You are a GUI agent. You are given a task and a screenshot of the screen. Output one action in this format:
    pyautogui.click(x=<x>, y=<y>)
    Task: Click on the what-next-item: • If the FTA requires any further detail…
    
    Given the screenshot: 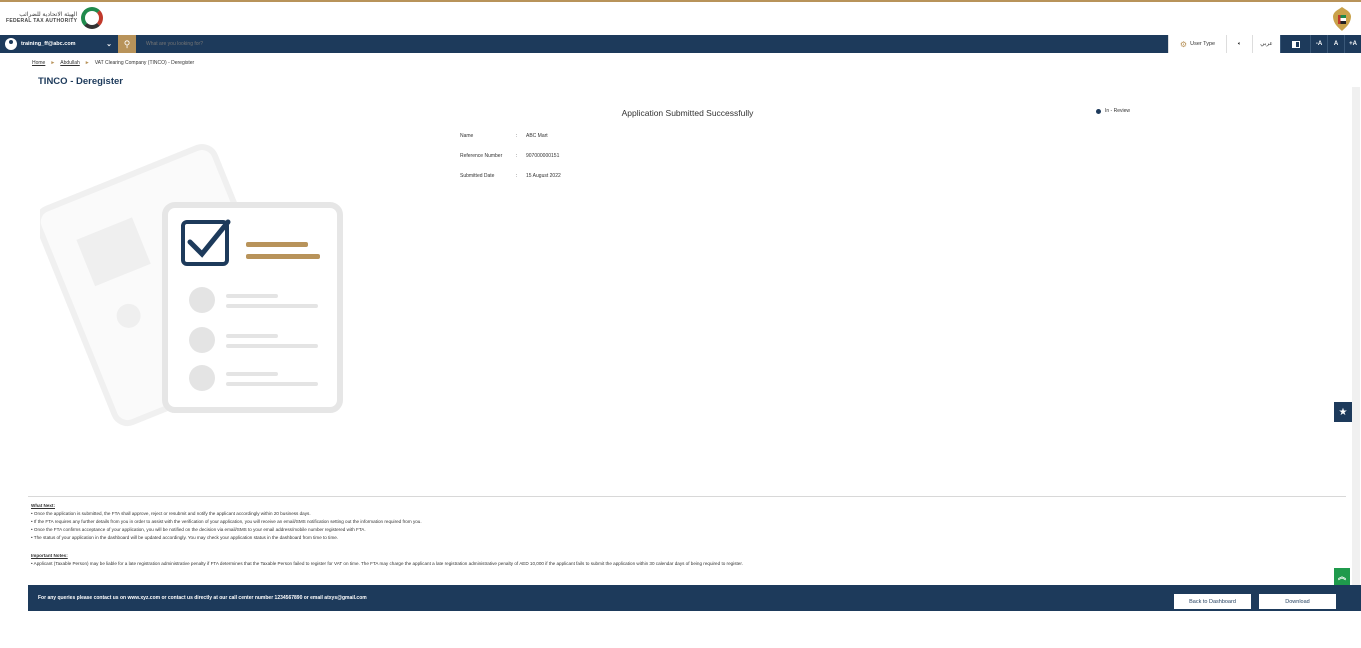 What is the action you would take?
    pyautogui.click(x=226, y=521)
    